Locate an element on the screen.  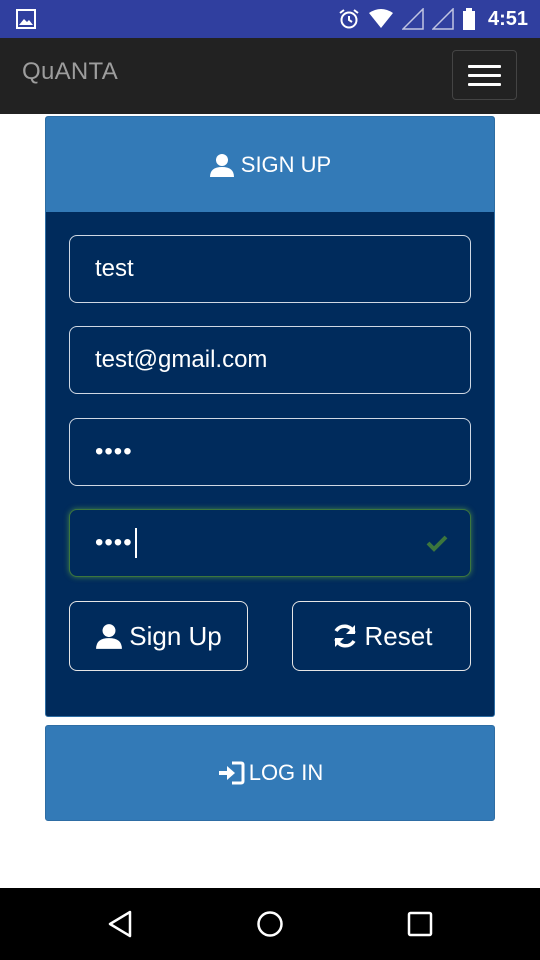
login-panel: LOG IN is located at coordinates (270, 773).